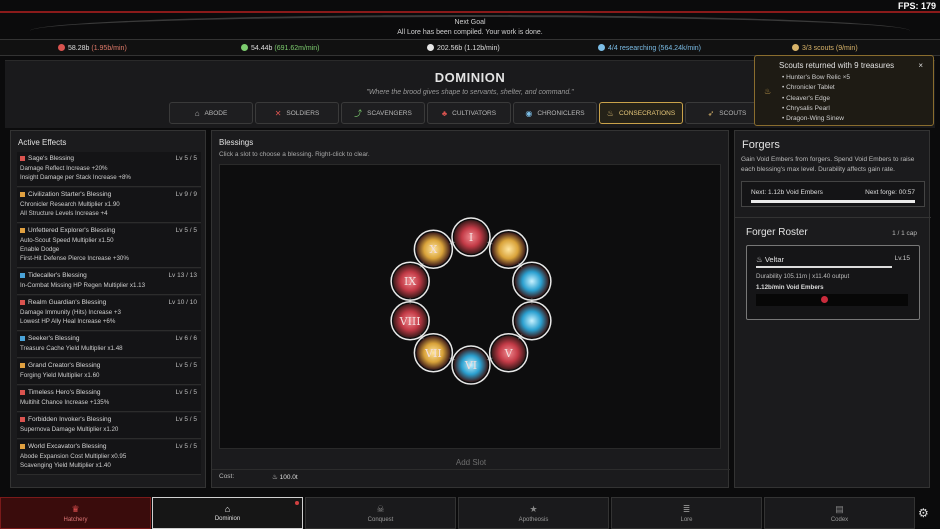 The width and height of the screenshot is (940, 529). What do you see at coordinates (40, 249) in the screenshot?
I see `effect-line: Enable Dodge` at bounding box center [40, 249].